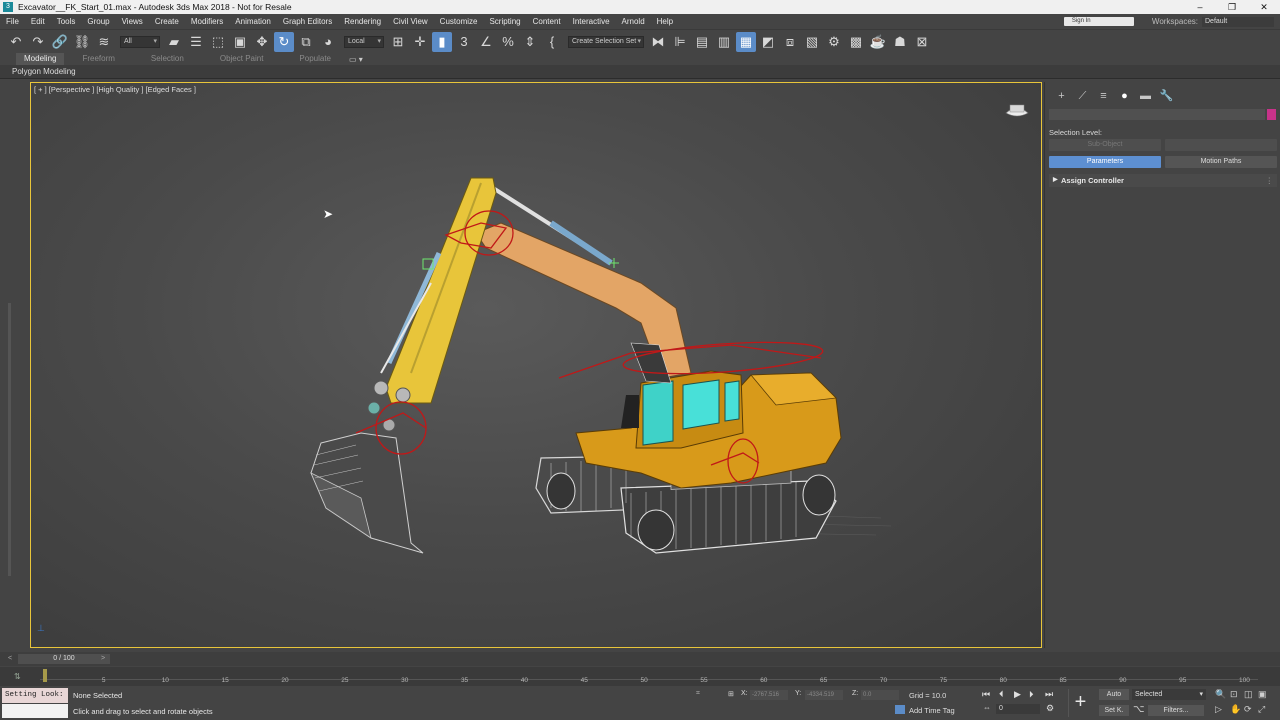  I want to click on time-prev-icon: <, so click(10, 658).